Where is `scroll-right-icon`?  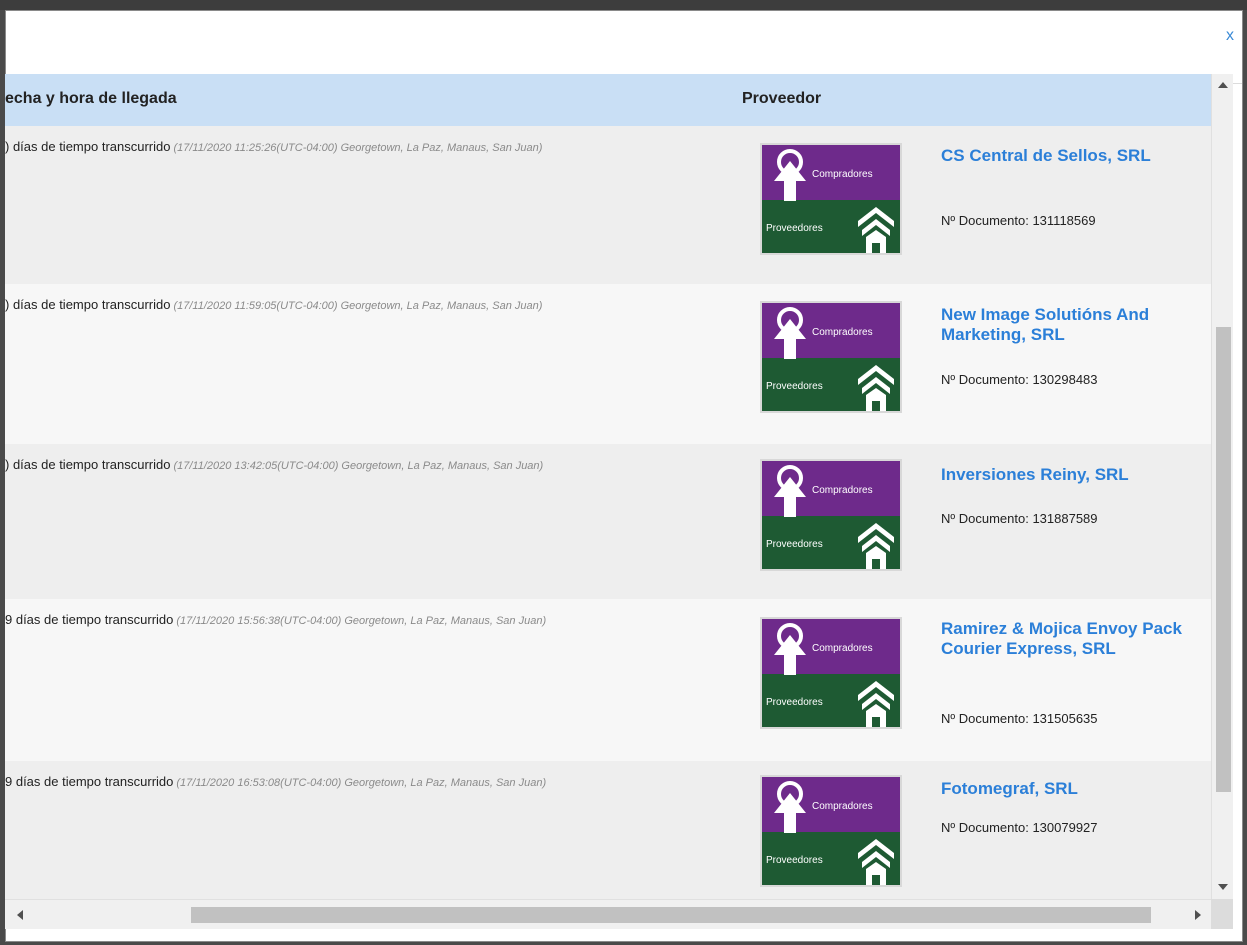
scroll-right-icon is located at coordinates (1198, 915).